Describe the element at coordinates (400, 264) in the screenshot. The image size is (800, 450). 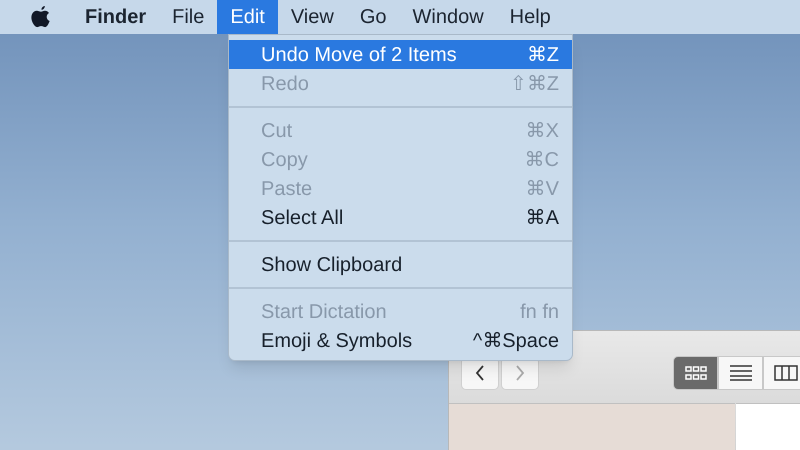
I see `menu-item: Show Clipboard` at that location.